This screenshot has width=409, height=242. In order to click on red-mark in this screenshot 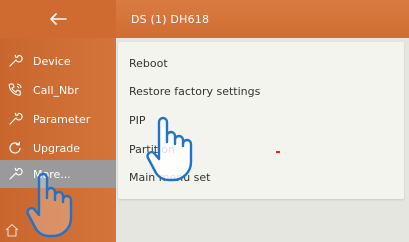, I will do `click(278, 152)`.